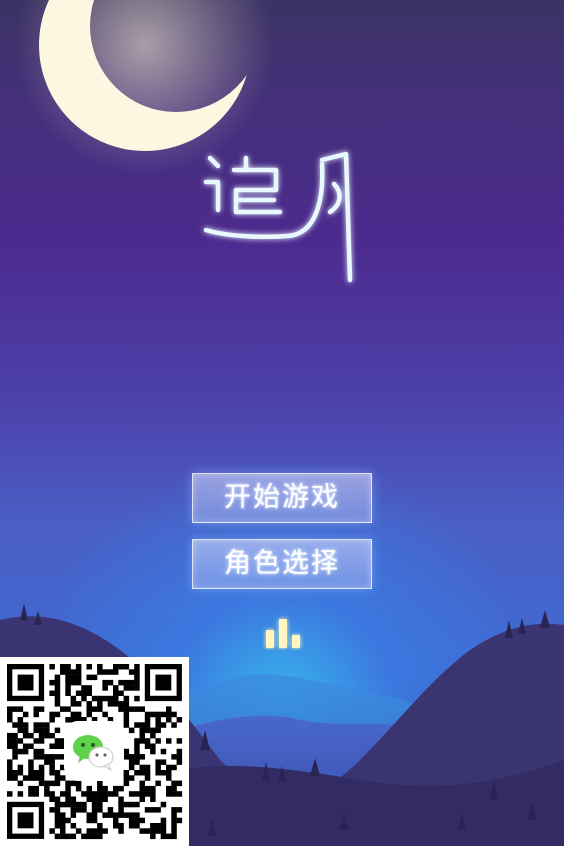 This screenshot has height=846, width=564. I want to click on start-game-button: 开始游戏, so click(282, 498).